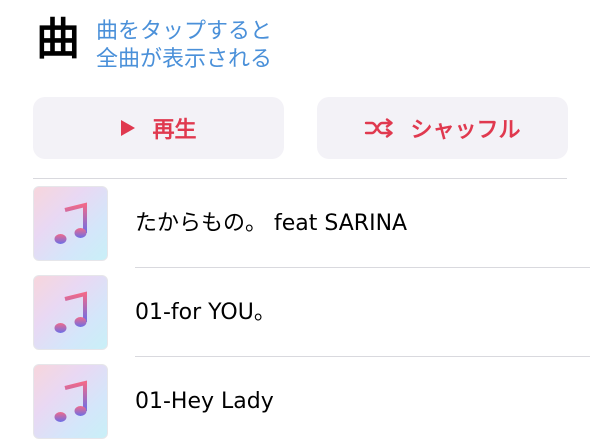  I want to click on hint-text: 曲をタップすると 全曲が表示される, so click(184, 46).